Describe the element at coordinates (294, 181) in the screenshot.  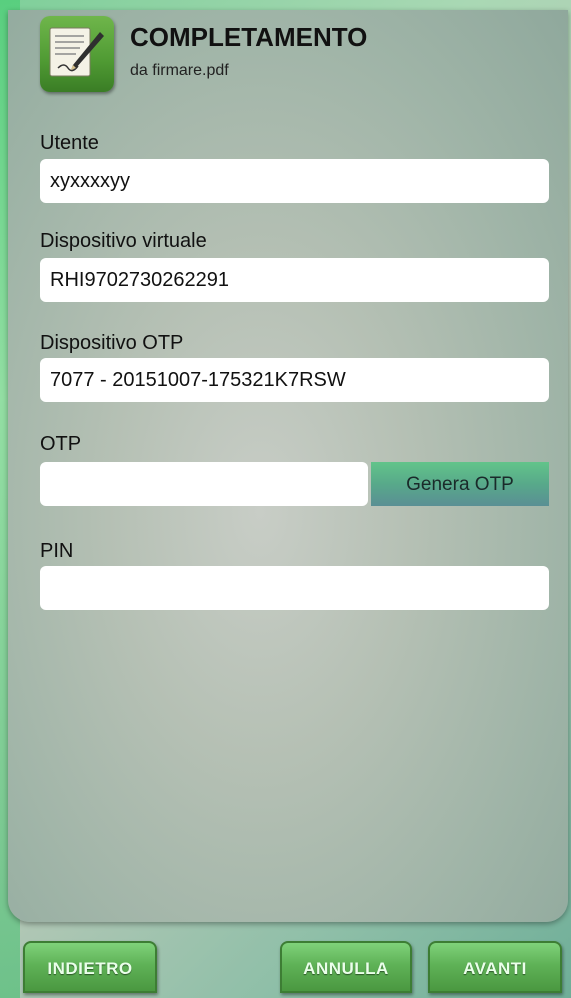
I see `utente-field: xyxxxxyy` at that location.